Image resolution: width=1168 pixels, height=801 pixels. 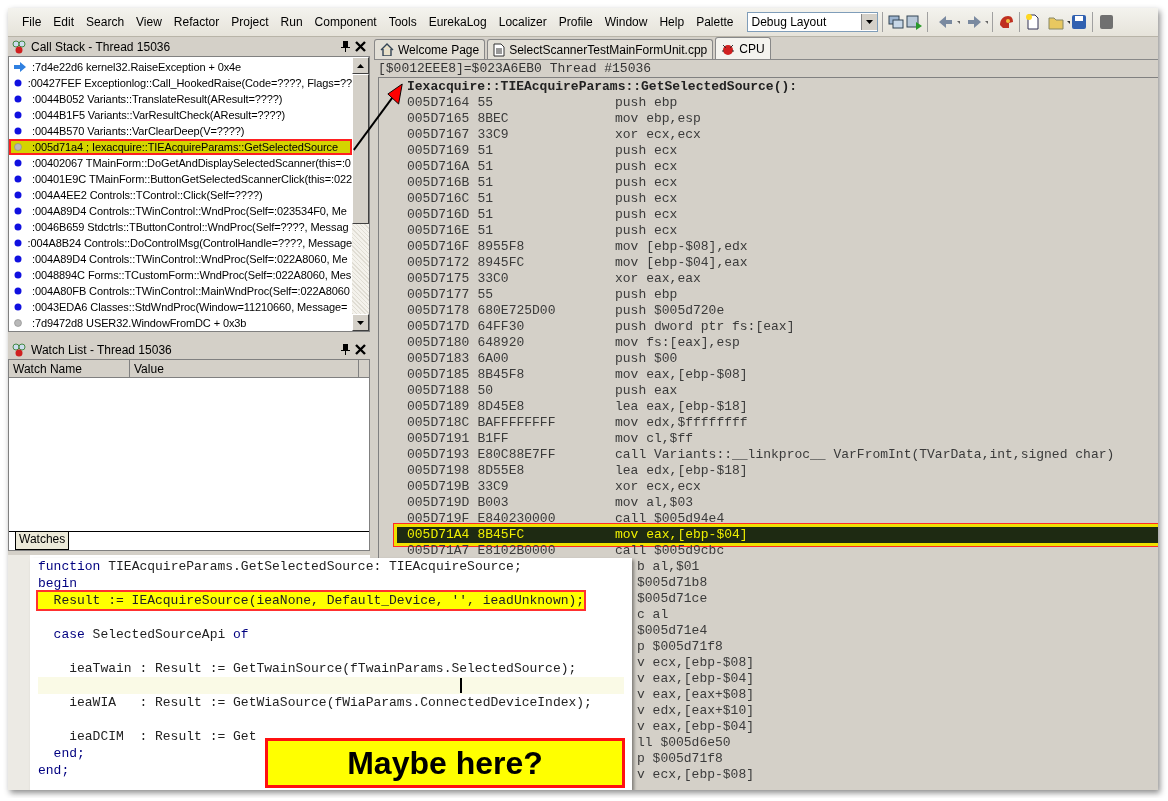 I want to click on call-stack-item: :0044B052 Variants::TranslateResult(AResult=????), so click(x=180, y=99).